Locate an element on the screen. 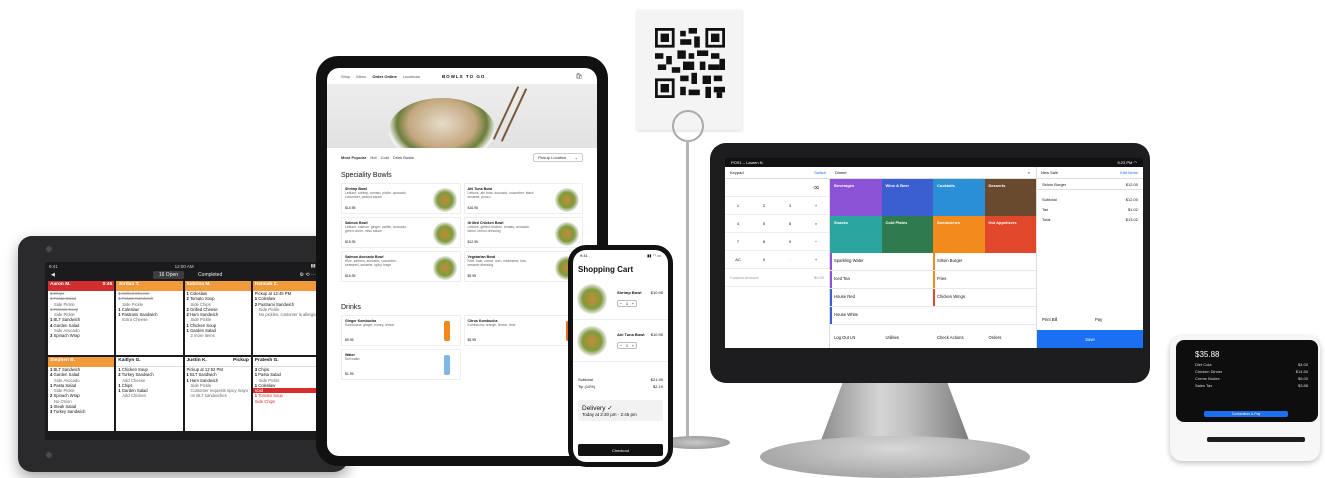 The width and height of the screenshot is (1325, 478). pay-button: Pay is located at coordinates (1116, 321).